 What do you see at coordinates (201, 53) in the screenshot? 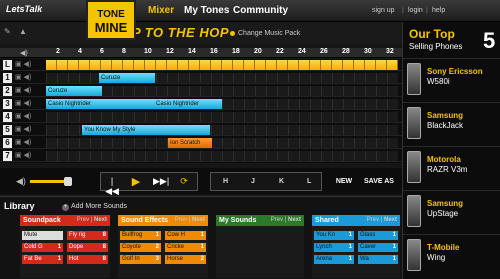
I see `timeline-ruler: ◀) 2 4 6 8 10 12 14 16 18 20 22 24 26 28 30 32` at bounding box center [201, 53].